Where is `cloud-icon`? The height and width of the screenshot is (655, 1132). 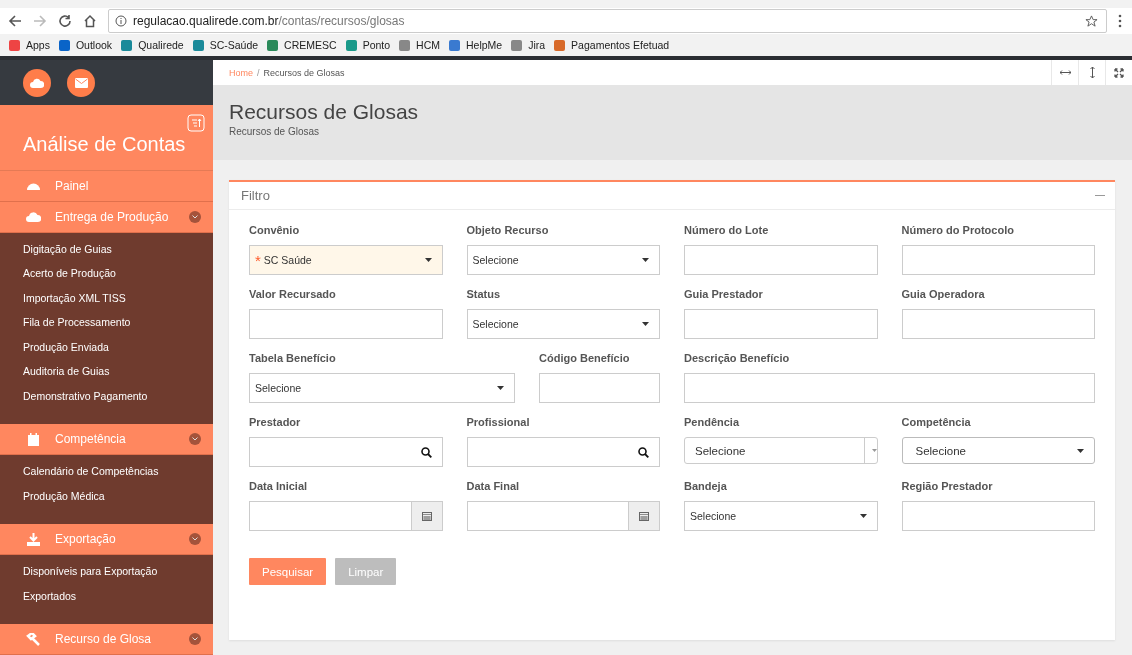 cloud-icon is located at coordinates (37, 82).